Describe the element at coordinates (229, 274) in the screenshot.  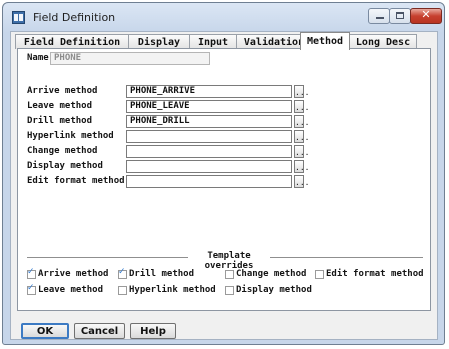
I see `override-change-checkbox` at that location.